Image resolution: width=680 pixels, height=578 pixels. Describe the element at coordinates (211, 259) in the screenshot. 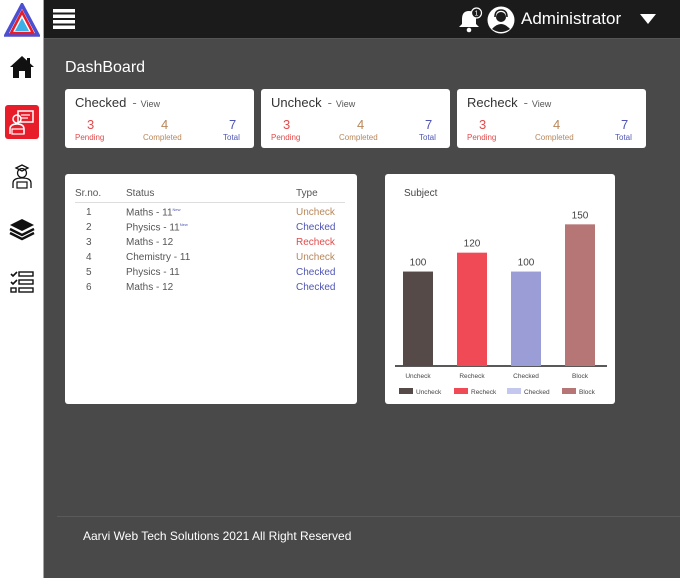

I see `table-row: 4 Chemistry - 11 Uncheck` at that location.